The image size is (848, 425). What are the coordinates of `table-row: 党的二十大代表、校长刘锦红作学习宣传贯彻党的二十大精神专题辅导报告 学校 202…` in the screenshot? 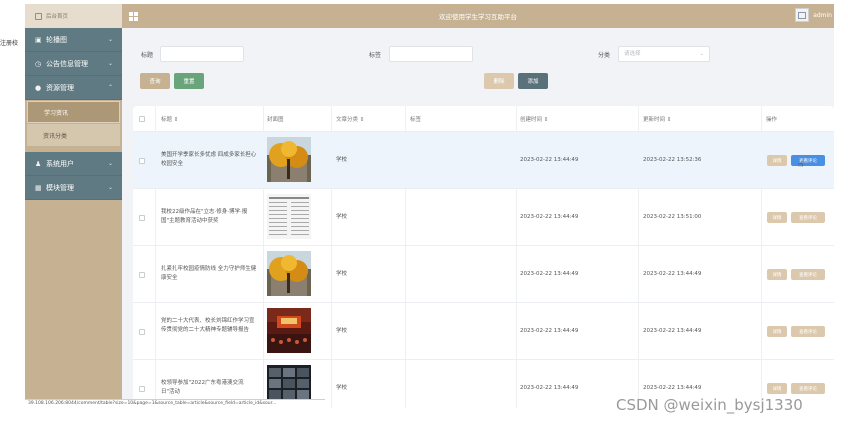 It's located at (483, 331).